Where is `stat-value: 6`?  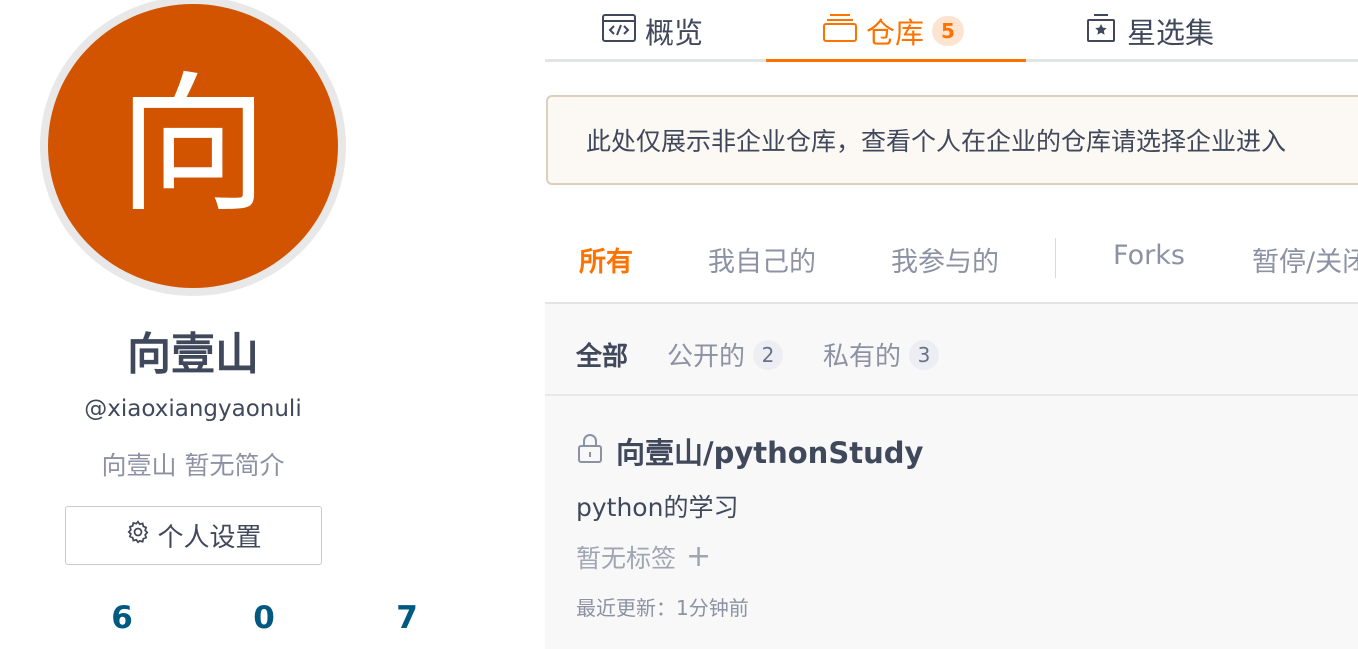
stat-value: 6 is located at coordinates (122, 618).